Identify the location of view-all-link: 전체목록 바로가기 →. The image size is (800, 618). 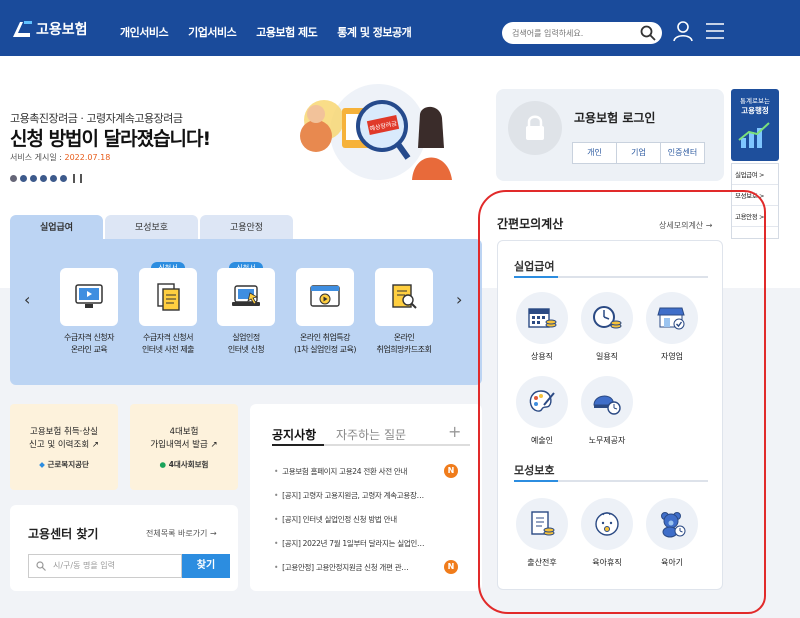
(181, 533).